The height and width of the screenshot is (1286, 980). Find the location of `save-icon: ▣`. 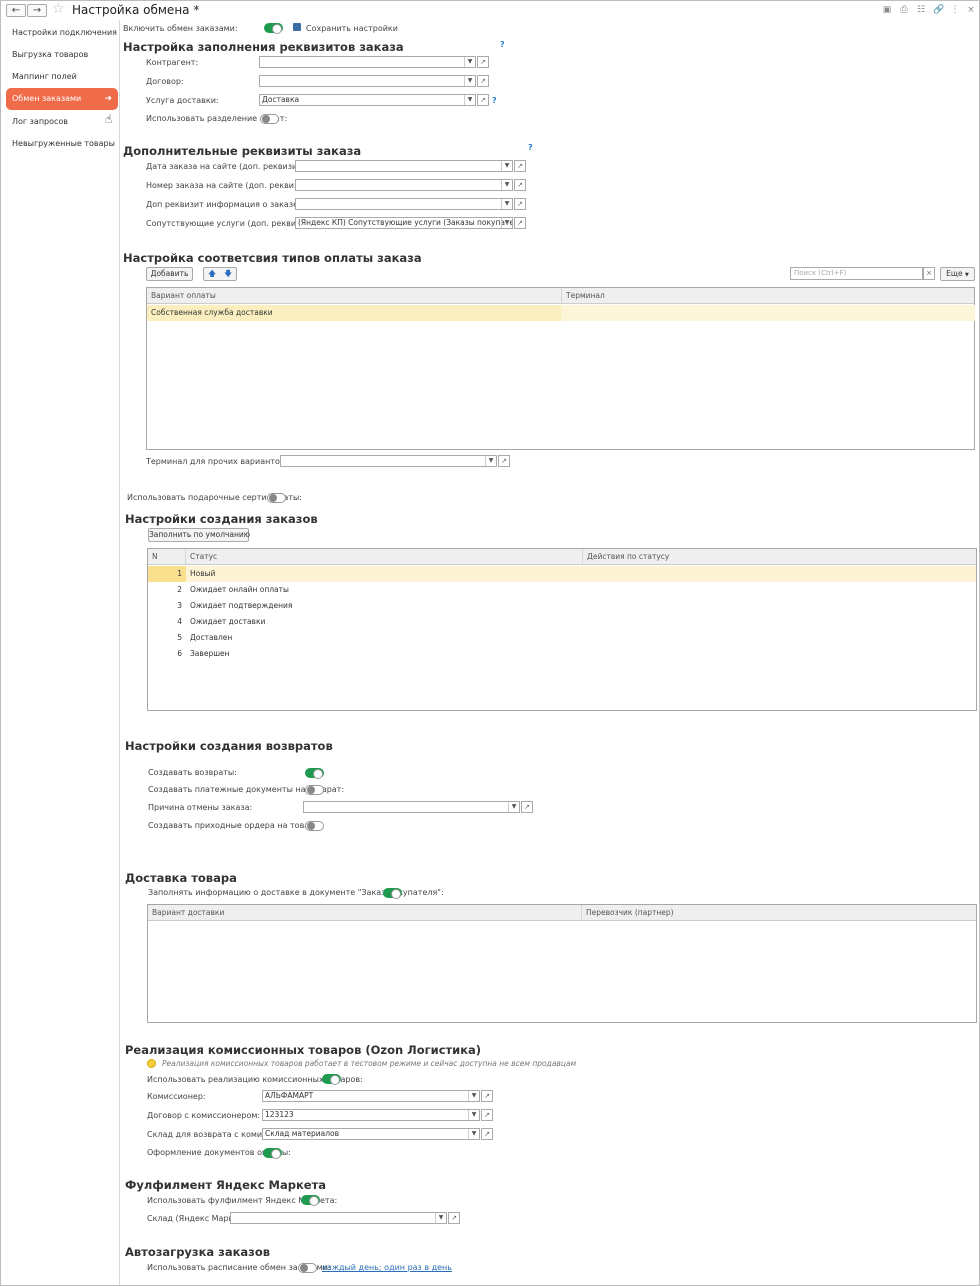

save-icon: ▣ is located at coordinates (887, 10).